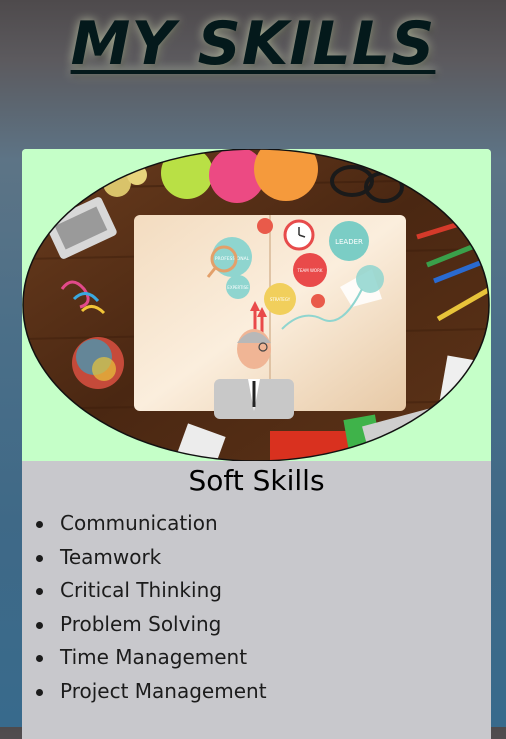  Describe the element at coordinates (263, 625) in the screenshot. I see `list-item: Problem Solving` at that location.